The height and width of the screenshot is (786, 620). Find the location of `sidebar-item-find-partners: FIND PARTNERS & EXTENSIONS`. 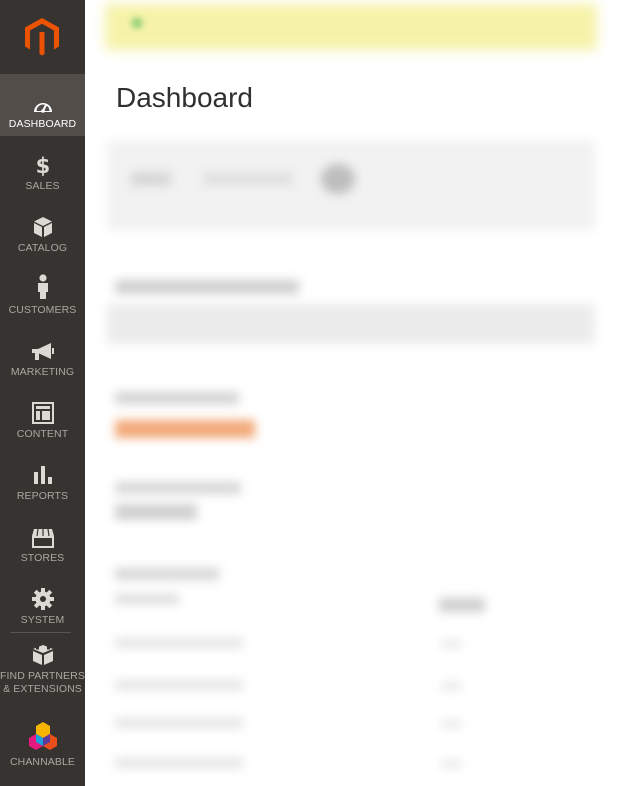

sidebar-item-find-partners: FIND PARTNERS & EXTENSIONS is located at coordinates (42, 663).